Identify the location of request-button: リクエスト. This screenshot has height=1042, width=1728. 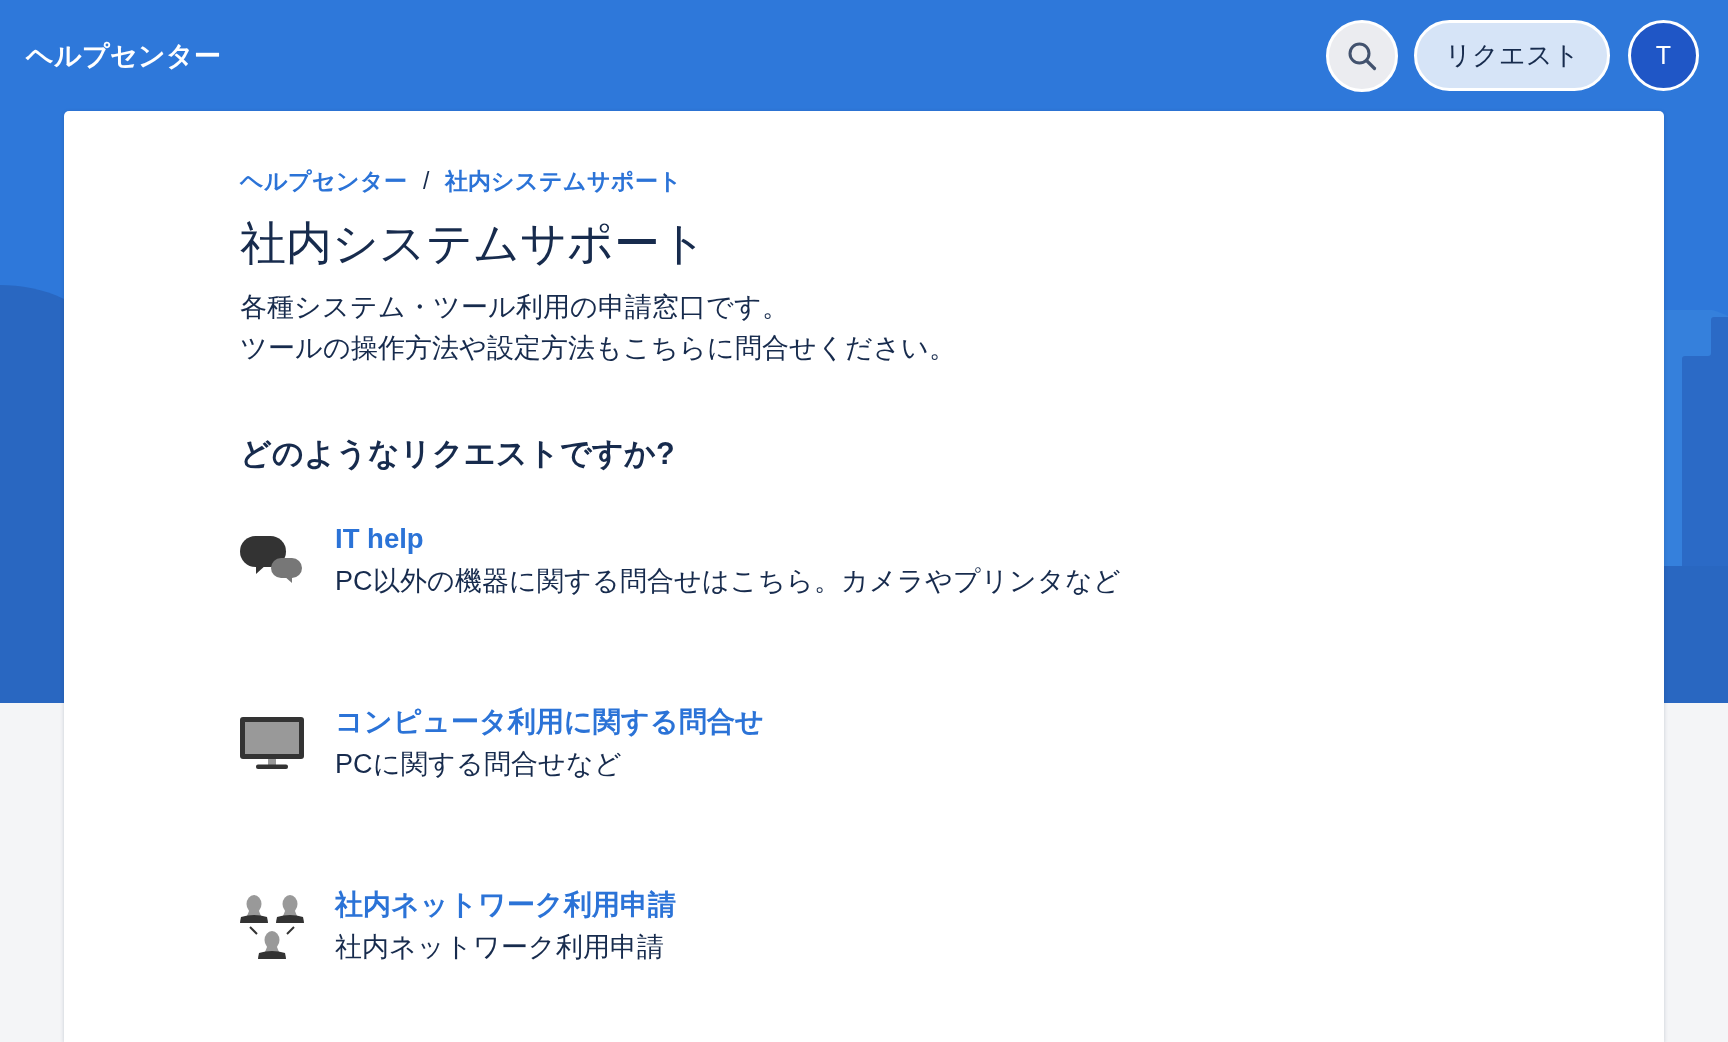
(1512, 55).